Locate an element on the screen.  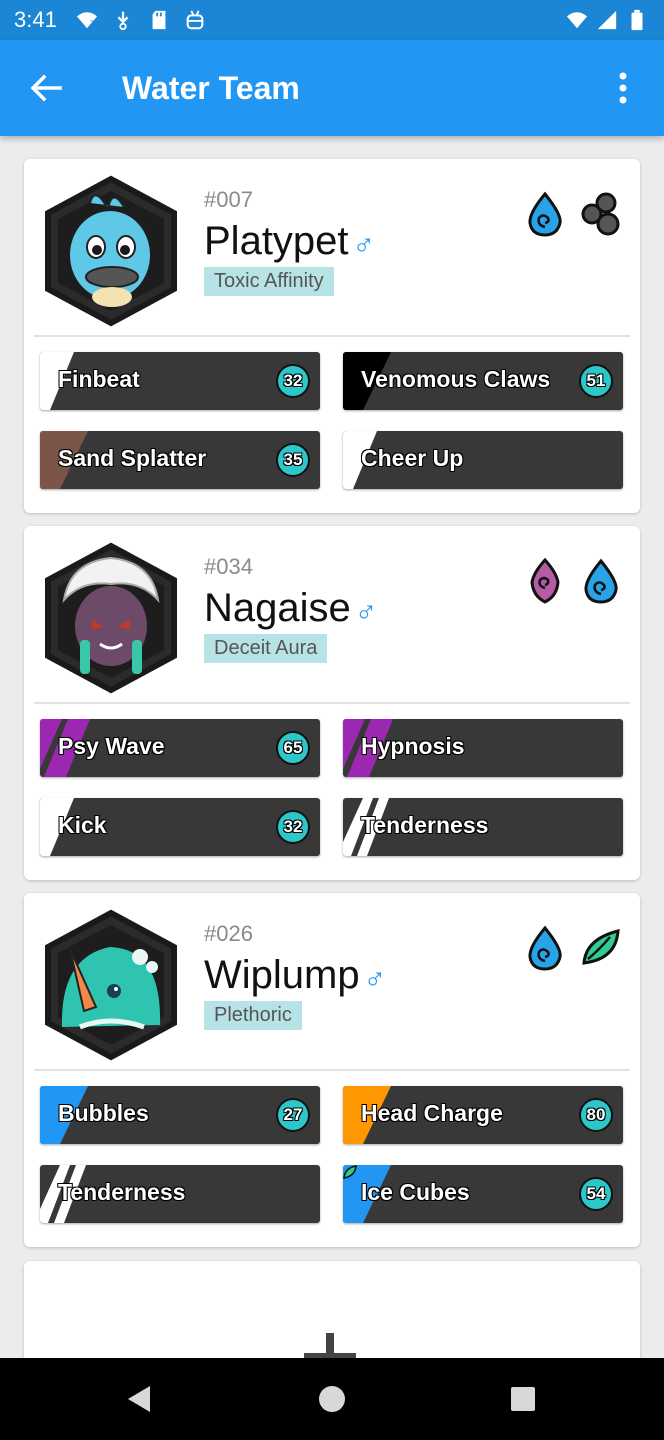
creature-name-text: Wiplump is located at coordinates (282, 975).